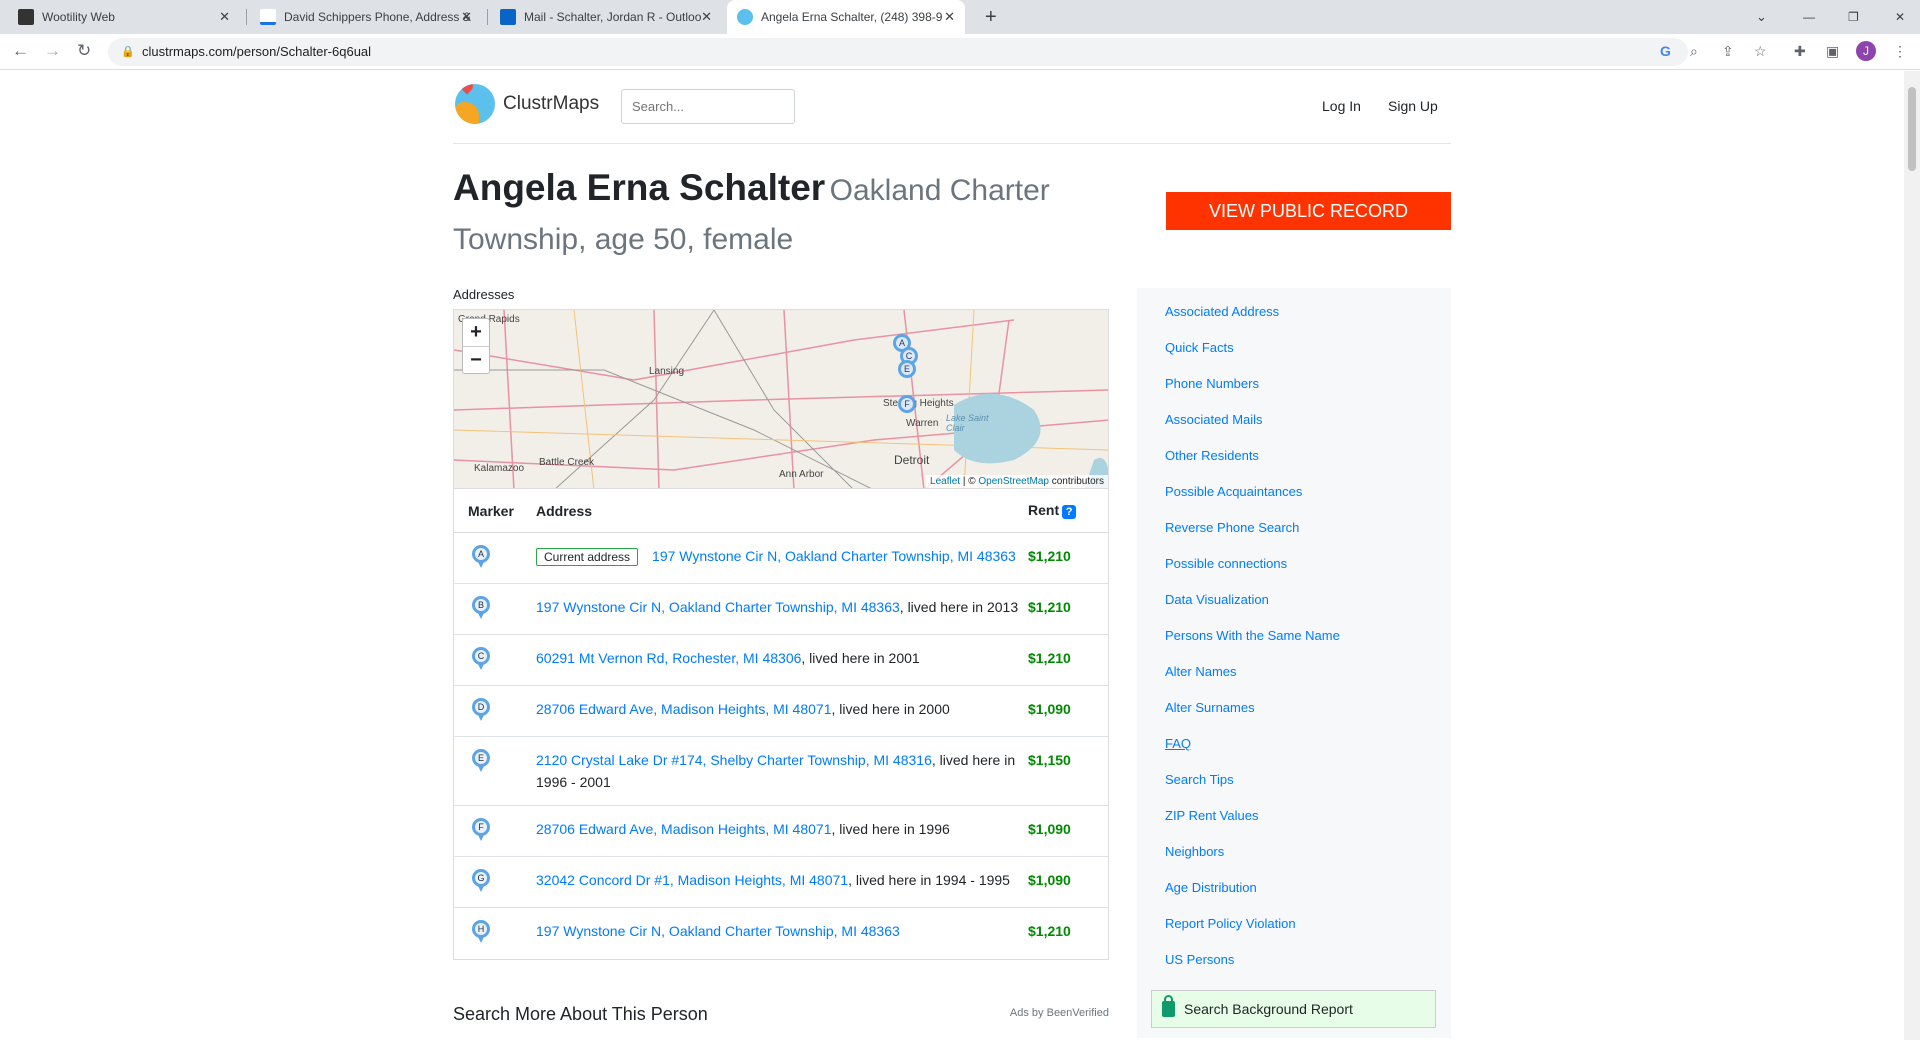 Image resolution: width=1920 pixels, height=1040 pixels. Describe the element at coordinates (366, 17) in the screenshot. I see `tab-david: David Schippers Phone, Address & ✕` at that location.